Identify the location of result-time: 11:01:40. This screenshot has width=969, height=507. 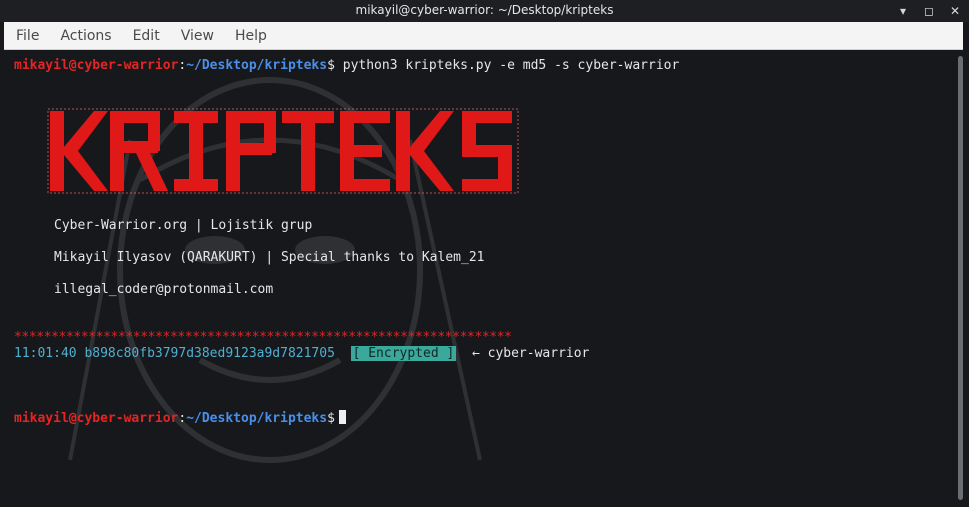
(45, 353).